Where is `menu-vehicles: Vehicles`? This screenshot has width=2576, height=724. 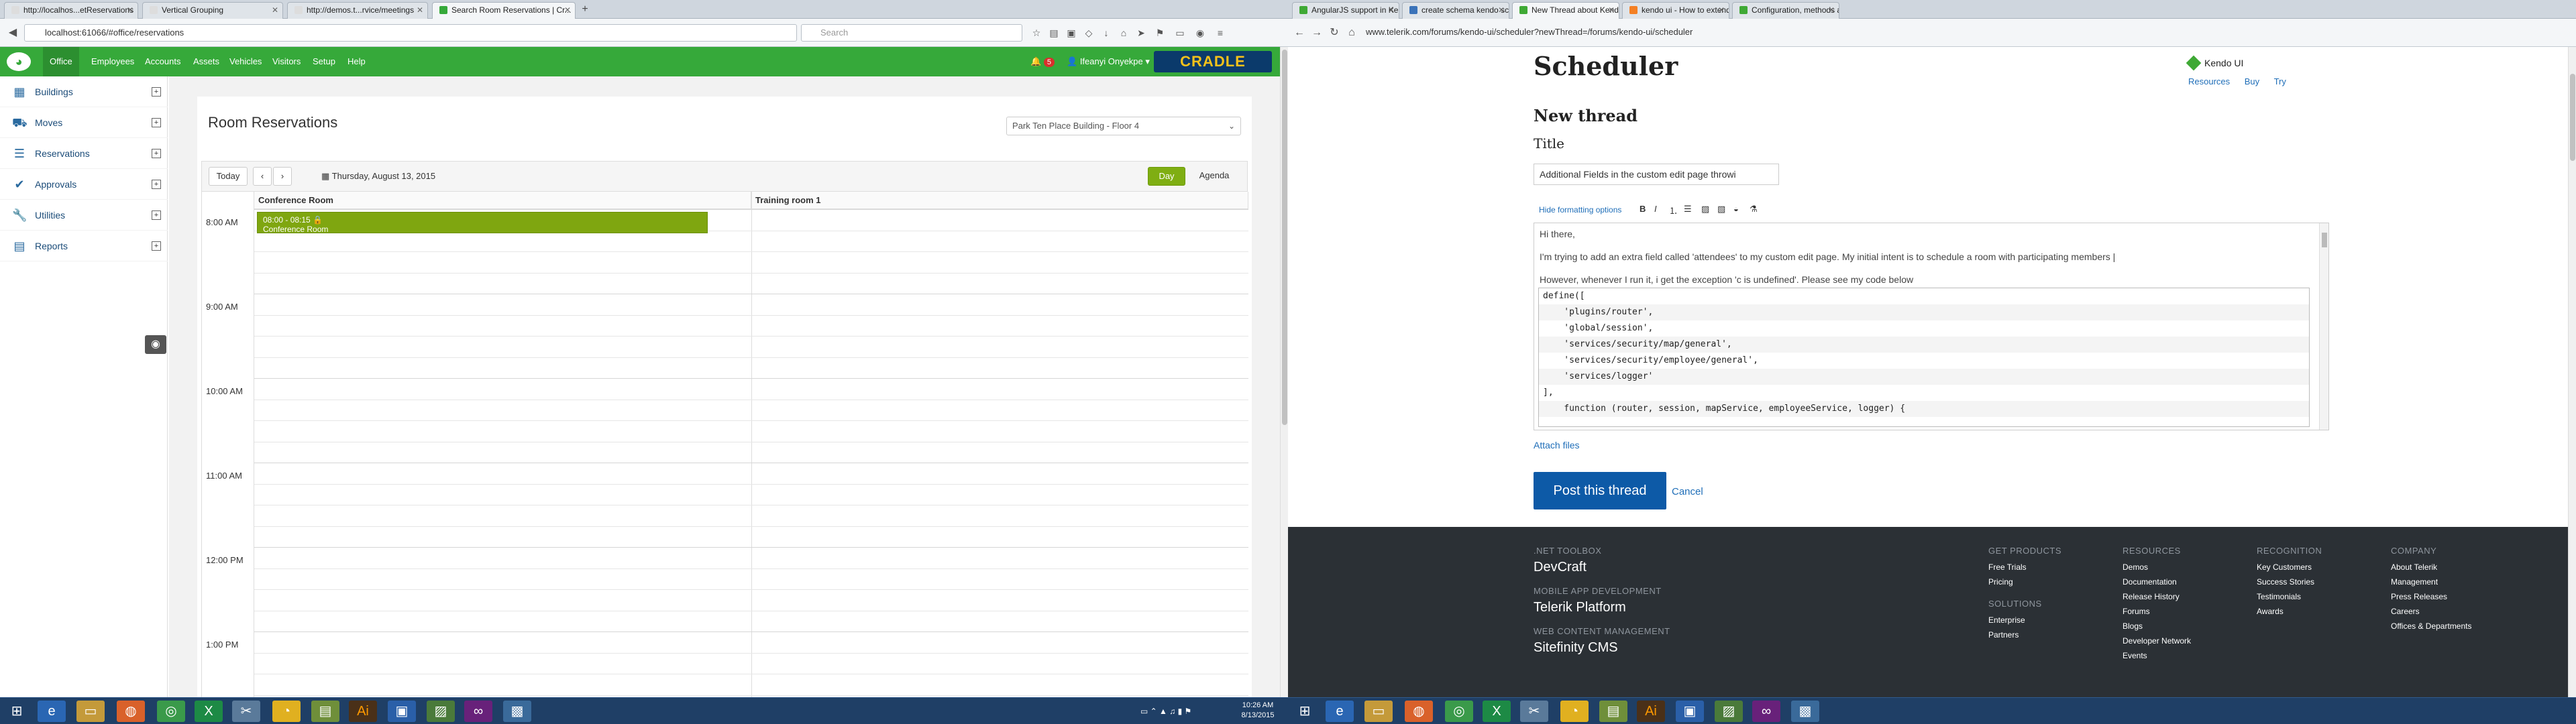
menu-vehicles: Vehicles is located at coordinates (245, 61).